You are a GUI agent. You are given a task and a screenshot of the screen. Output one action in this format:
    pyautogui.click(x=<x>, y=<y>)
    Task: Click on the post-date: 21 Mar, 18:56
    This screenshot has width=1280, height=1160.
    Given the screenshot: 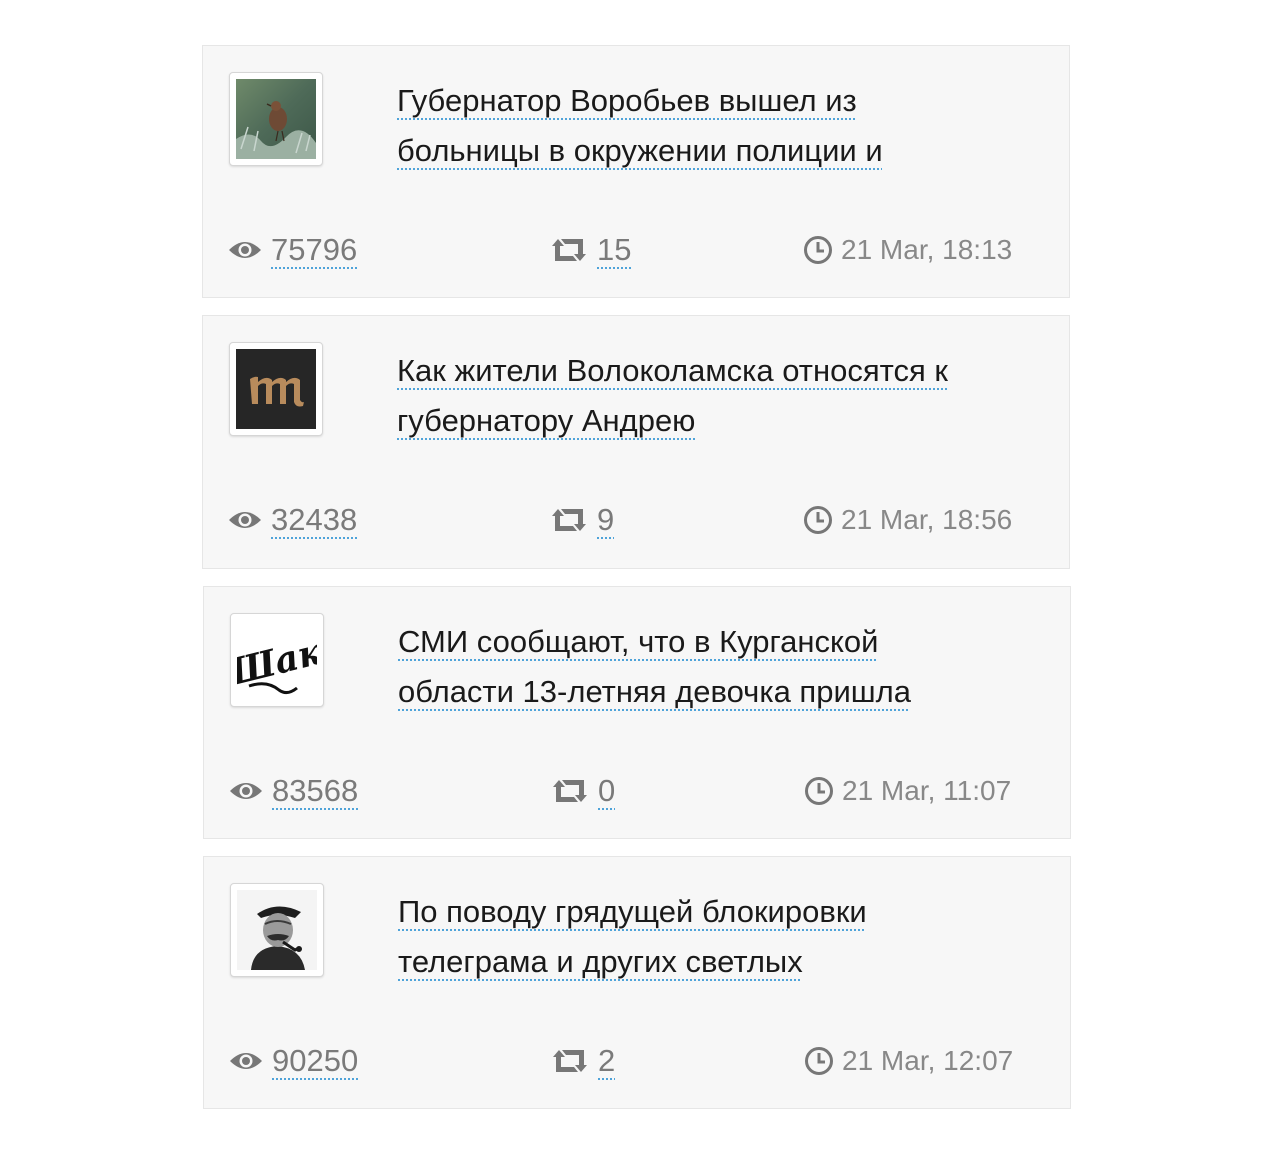 What is the action you would take?
    pyautogui.click(x=907, y=520)
    